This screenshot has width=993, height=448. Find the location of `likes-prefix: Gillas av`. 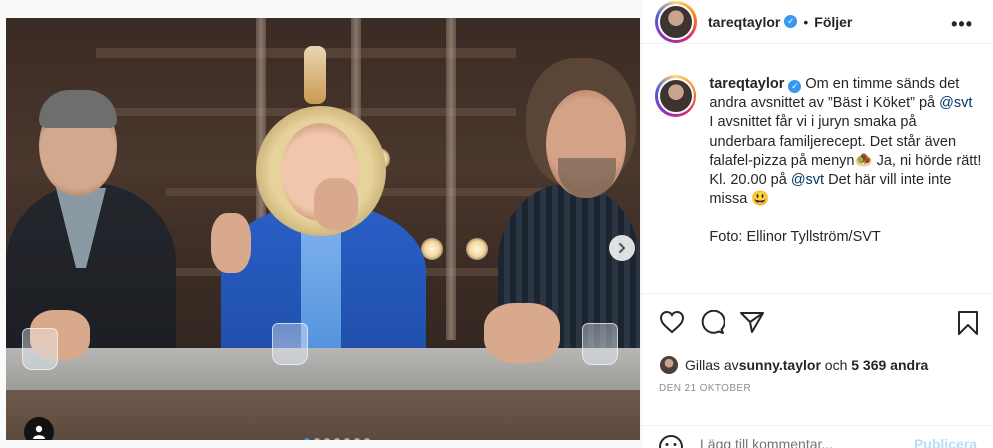

likes-prefix: Gillas av is located at coordinates (712, 365).